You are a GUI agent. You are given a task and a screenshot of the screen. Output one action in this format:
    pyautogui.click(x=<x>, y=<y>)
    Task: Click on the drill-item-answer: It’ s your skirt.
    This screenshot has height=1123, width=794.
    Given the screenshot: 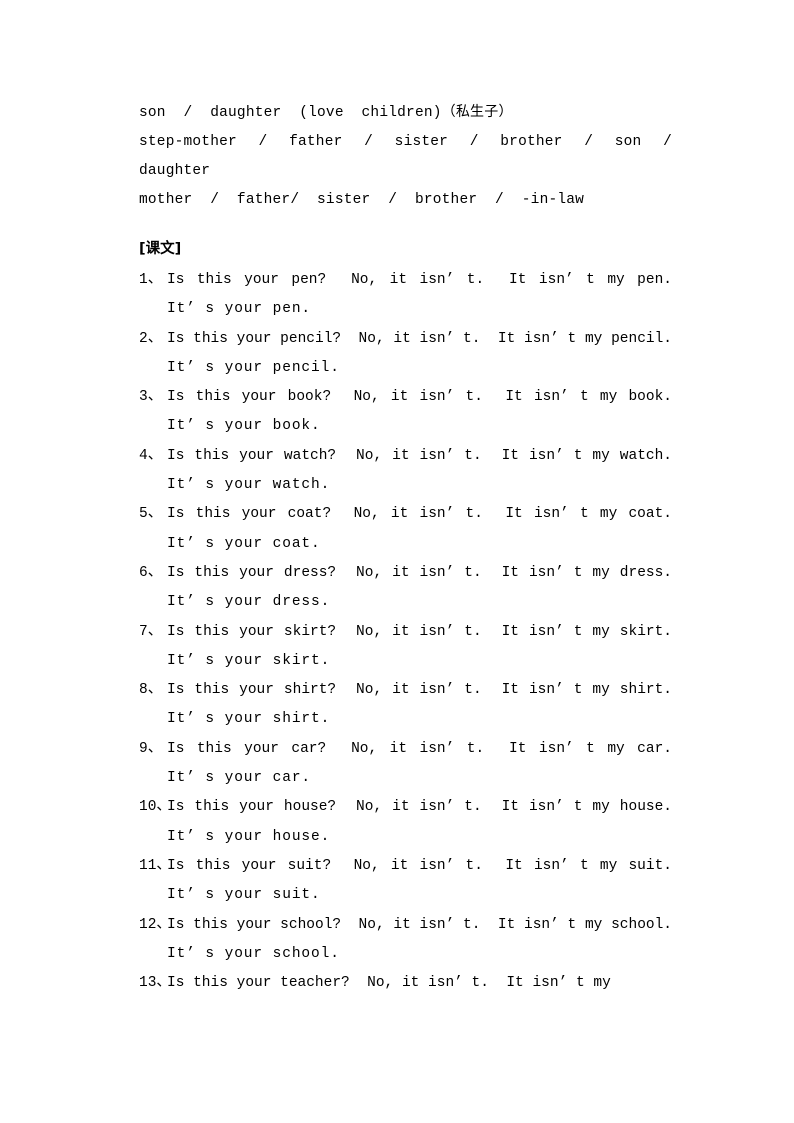 What is the action you would take?
    pyautogui.click(x=249, y=660)
    